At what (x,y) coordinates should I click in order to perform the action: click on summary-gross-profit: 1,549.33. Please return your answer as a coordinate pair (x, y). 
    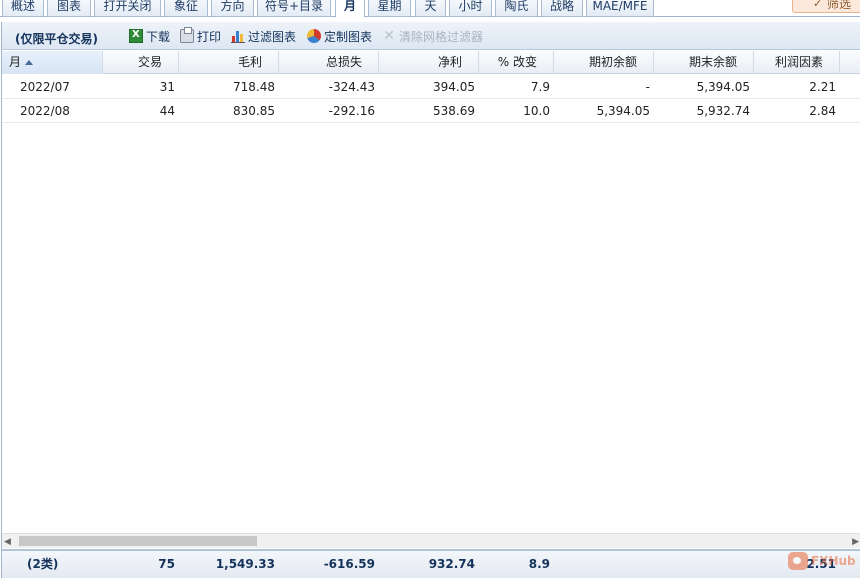
    Looking at the image, I should click on (245, 564).